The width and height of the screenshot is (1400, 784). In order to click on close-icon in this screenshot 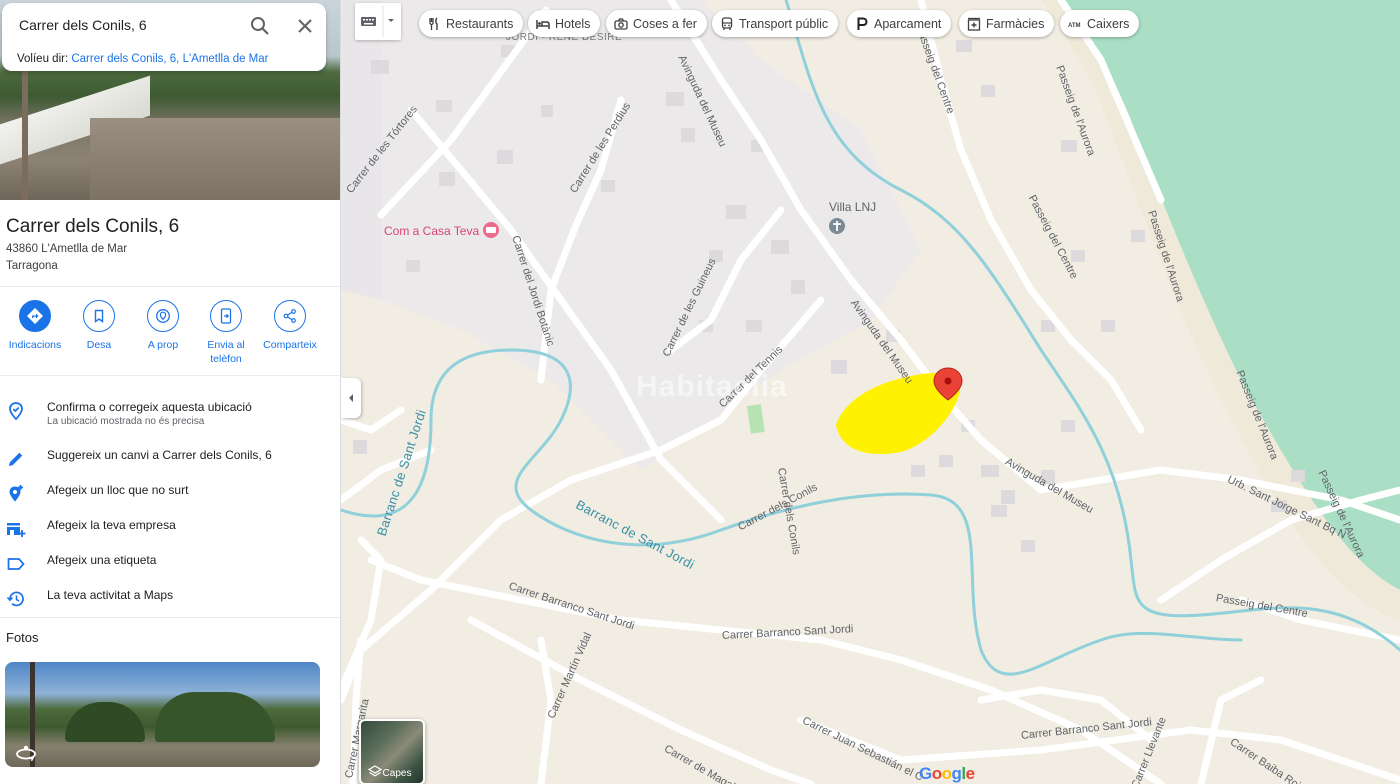, I will do `click(305, 26)`.